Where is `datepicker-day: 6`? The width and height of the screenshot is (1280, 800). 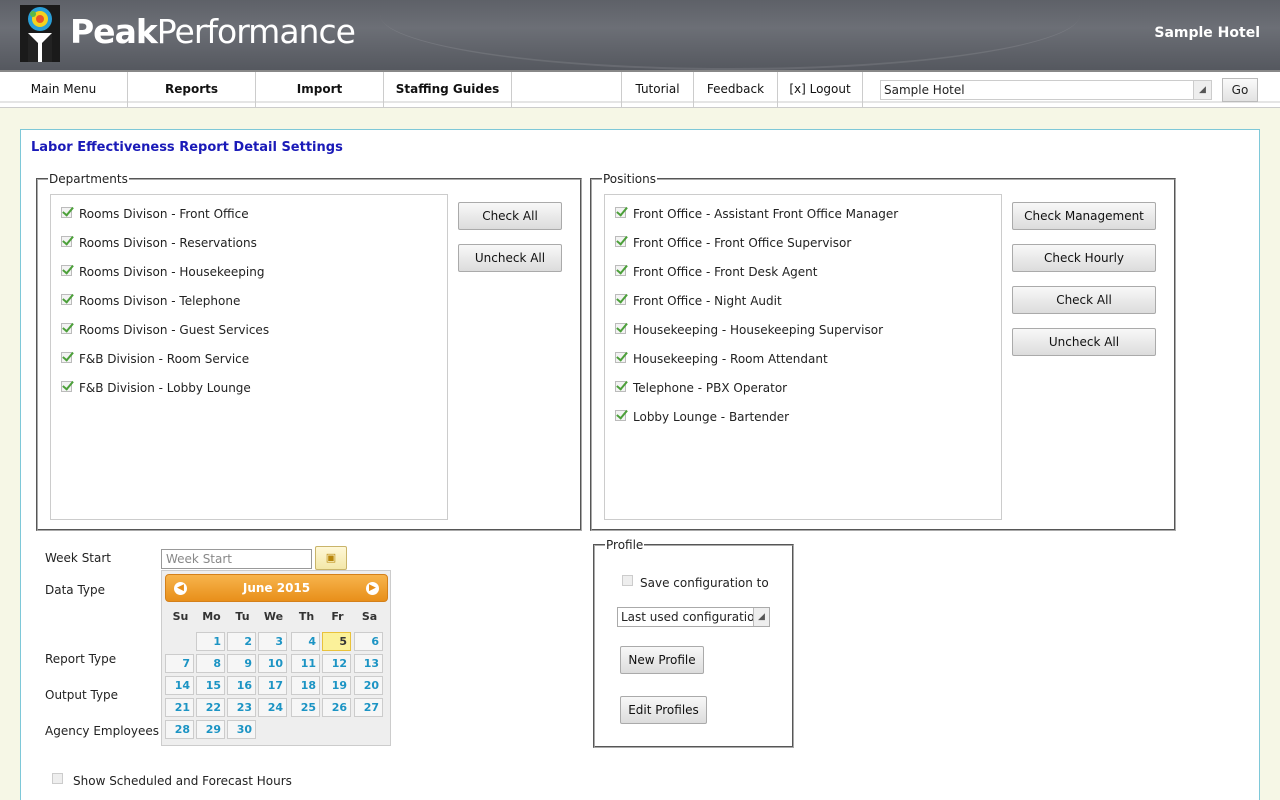 datepicker-day: 6 is located at coordinates (368, 641).